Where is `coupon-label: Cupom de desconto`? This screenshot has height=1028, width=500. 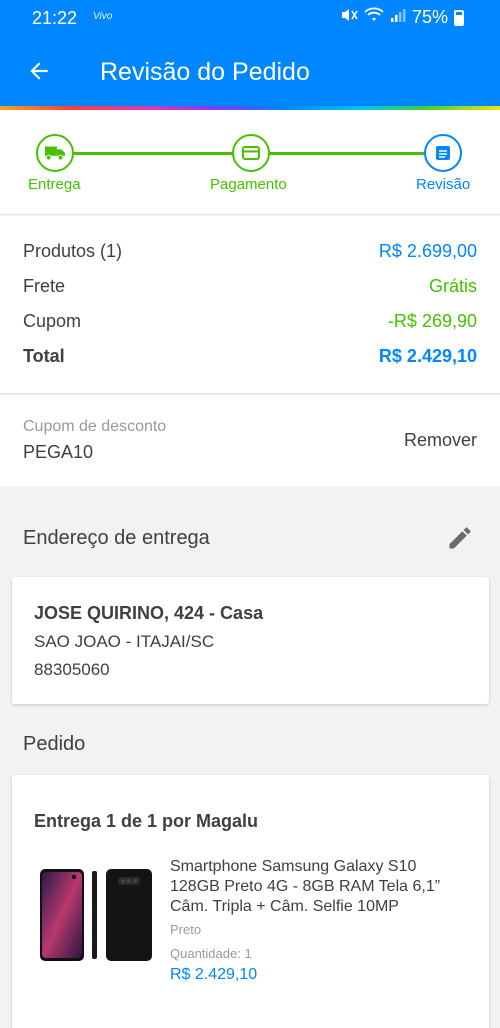
coupon-label: Cupom de desconto is located at coordinates (95, 426).